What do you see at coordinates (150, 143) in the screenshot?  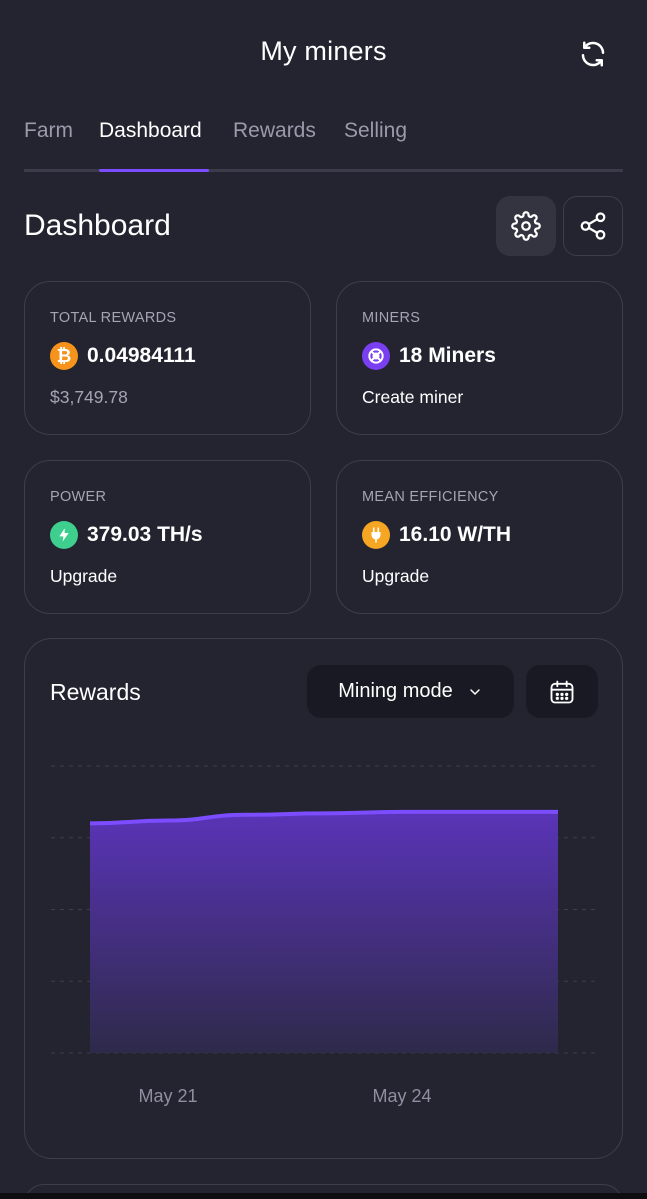 I see `tab-dashboard: Dashboard` at bounding box center [150, 143].